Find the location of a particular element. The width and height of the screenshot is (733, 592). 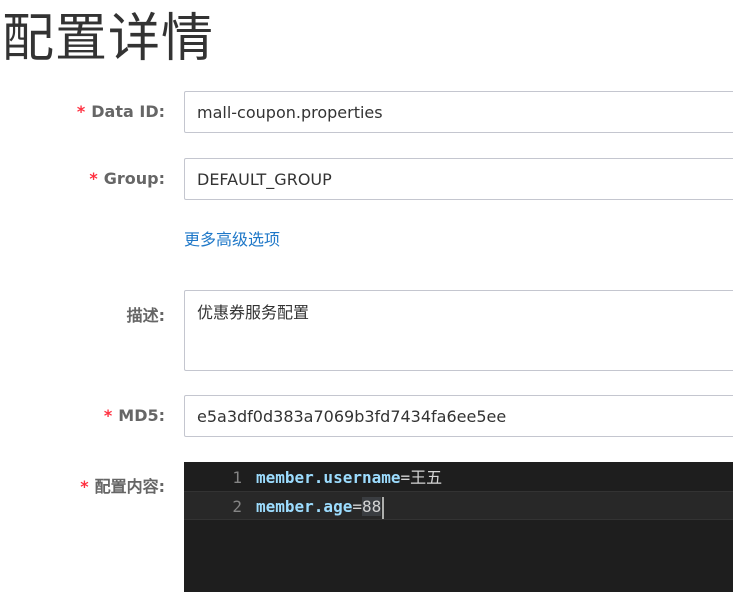

line-number: 2 is located at coordinates (237, 506).